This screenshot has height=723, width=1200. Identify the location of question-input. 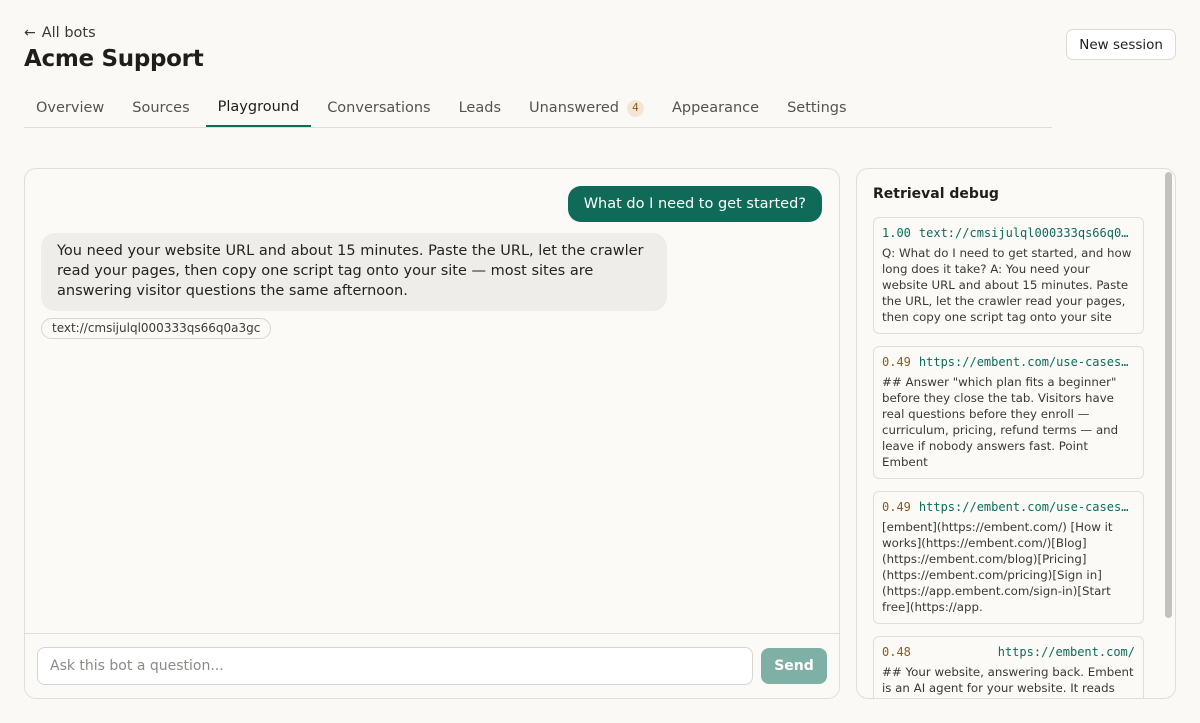
(395, 666).